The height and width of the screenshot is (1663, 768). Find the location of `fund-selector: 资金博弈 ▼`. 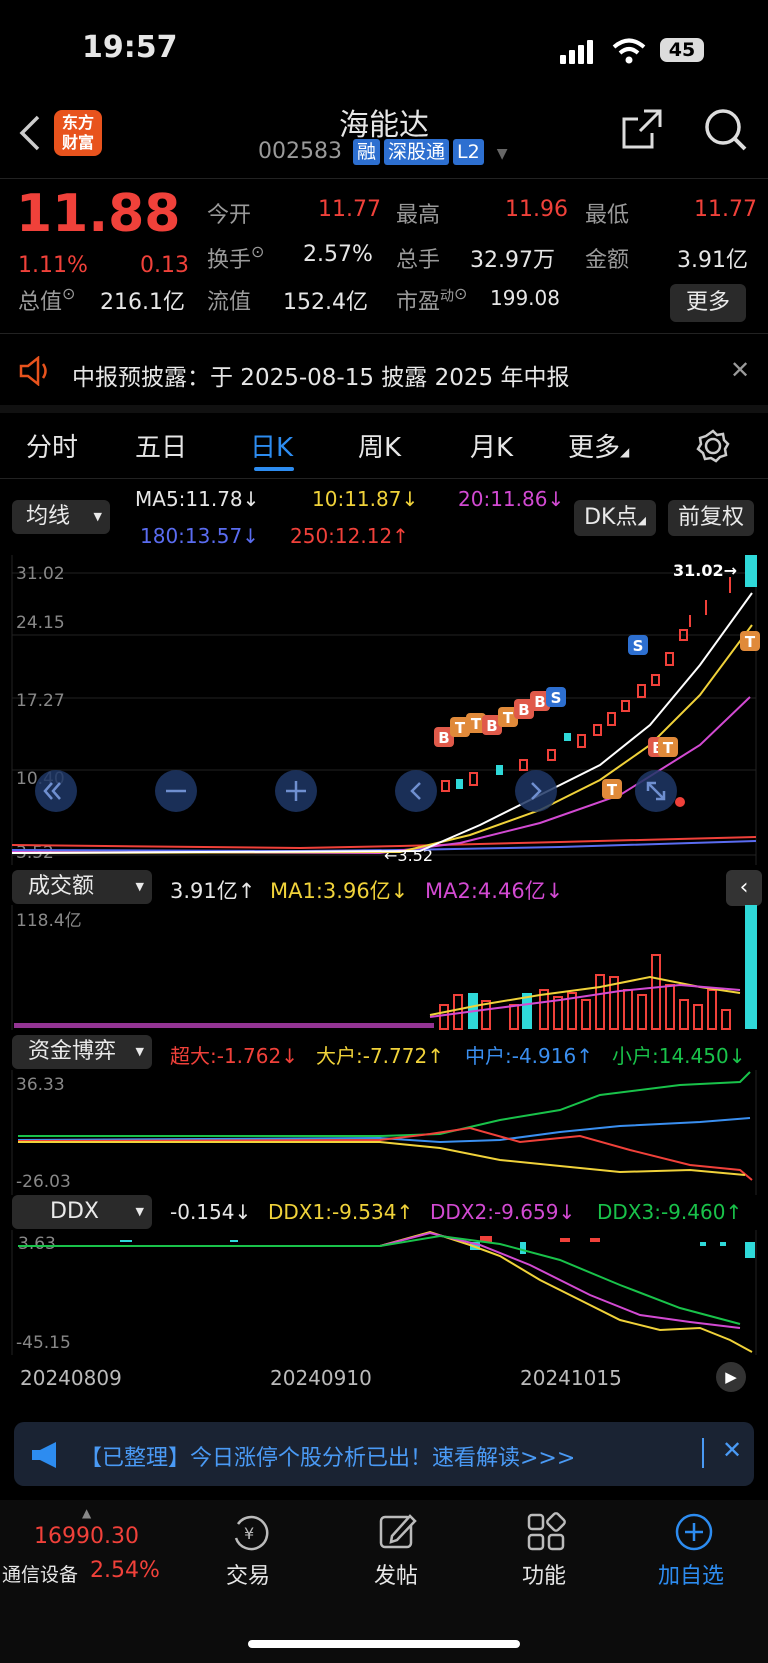

fund-selector: 资金博弈 ▼ is located at coordinates (82, 1052).